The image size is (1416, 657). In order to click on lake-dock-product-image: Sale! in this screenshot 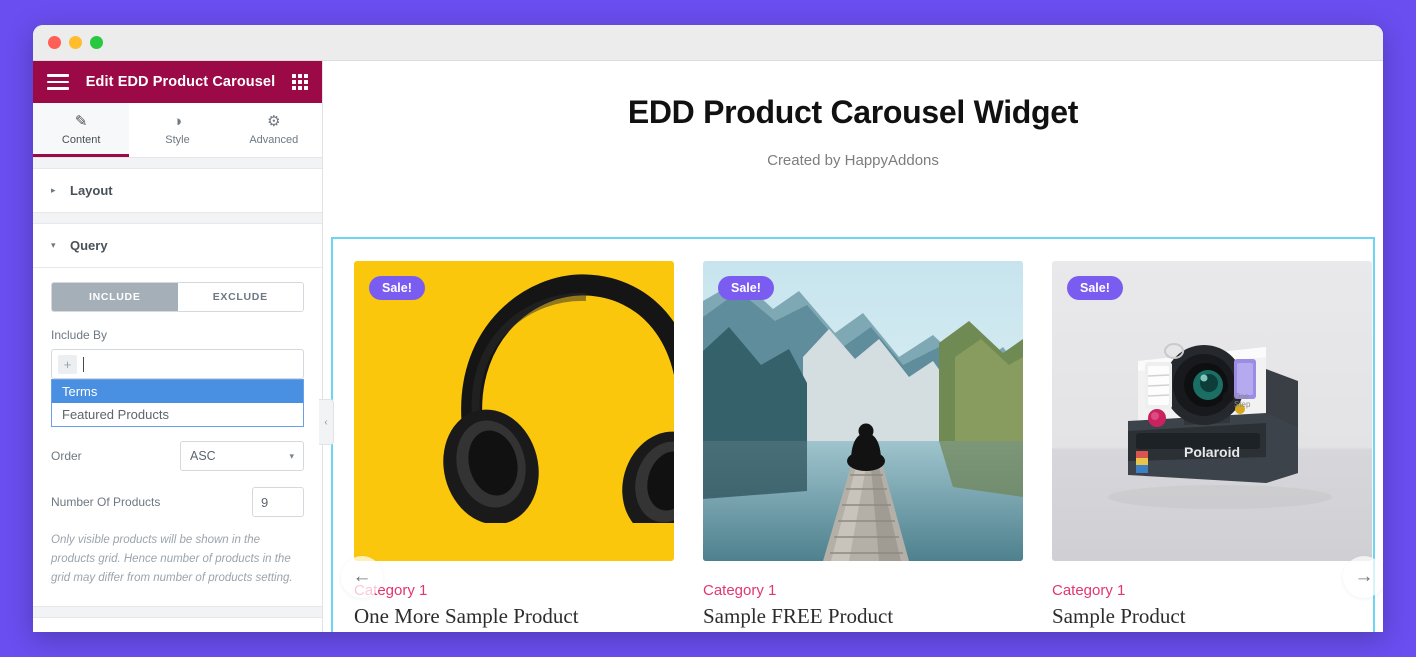, I will do `click(863, 411)`.